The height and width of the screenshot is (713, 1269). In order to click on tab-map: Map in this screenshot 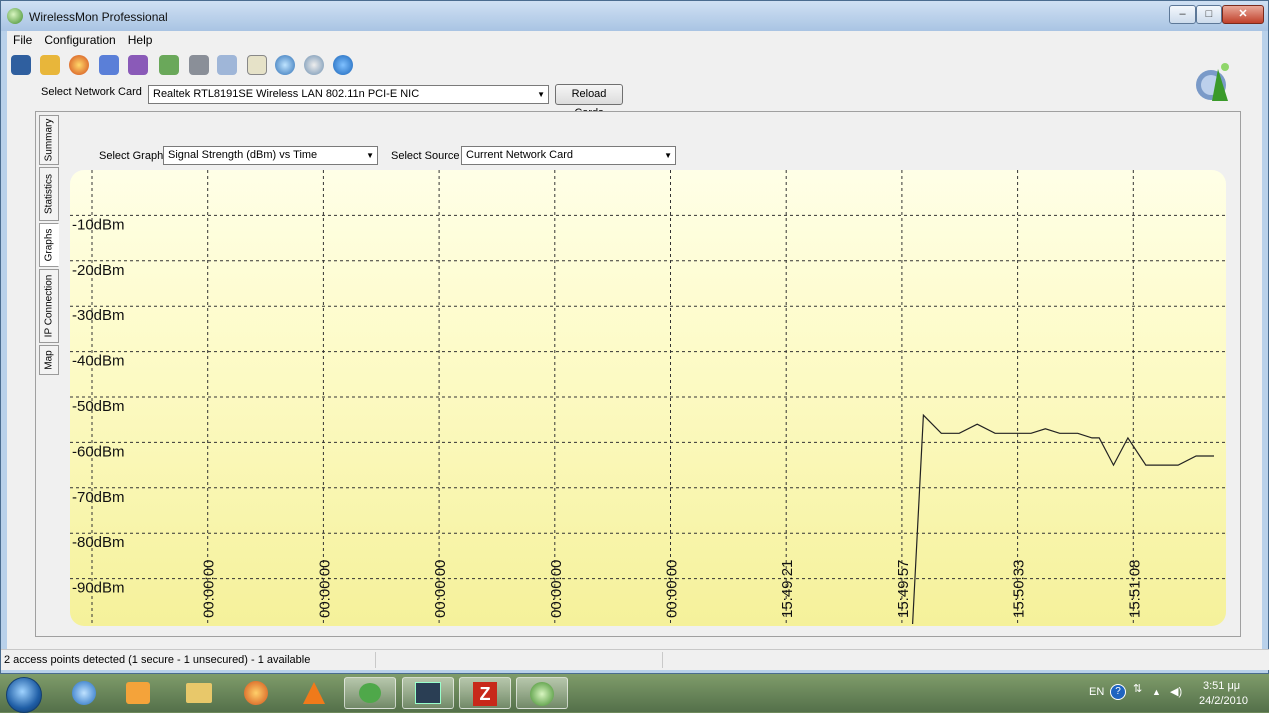, I will do `click(49, 360)`.